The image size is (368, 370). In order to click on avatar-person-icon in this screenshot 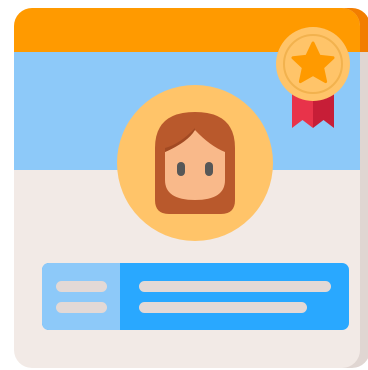, I will do `click(195, 163)`.